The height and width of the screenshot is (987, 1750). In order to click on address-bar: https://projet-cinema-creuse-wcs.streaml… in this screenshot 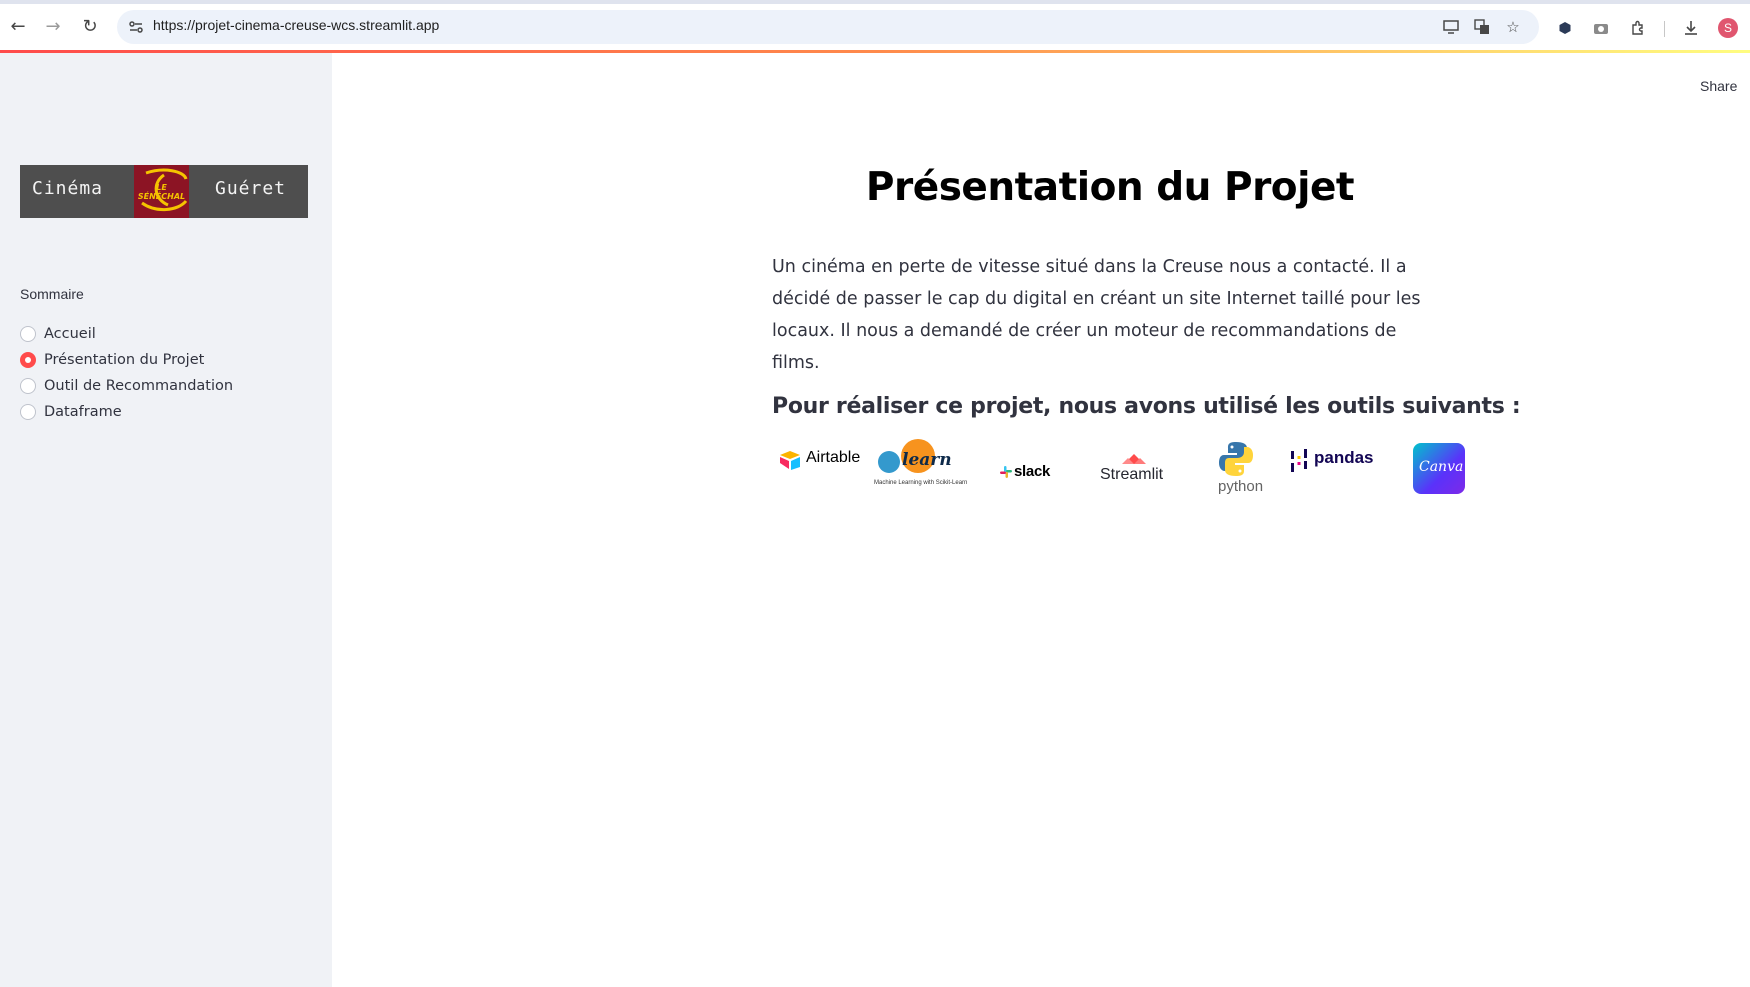, I will do `click(828, 27)`.